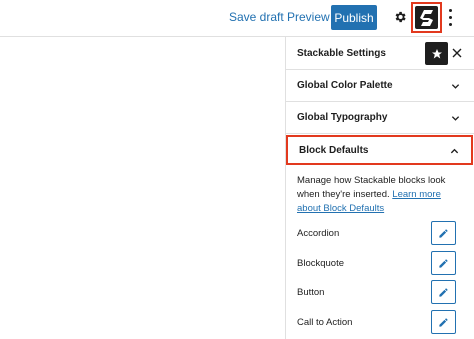 The height and width of the screenshot is (339, 474). Describe the element at coordinates (354, 17) in the screenshot. I see `publish-button: Publish` at that location.